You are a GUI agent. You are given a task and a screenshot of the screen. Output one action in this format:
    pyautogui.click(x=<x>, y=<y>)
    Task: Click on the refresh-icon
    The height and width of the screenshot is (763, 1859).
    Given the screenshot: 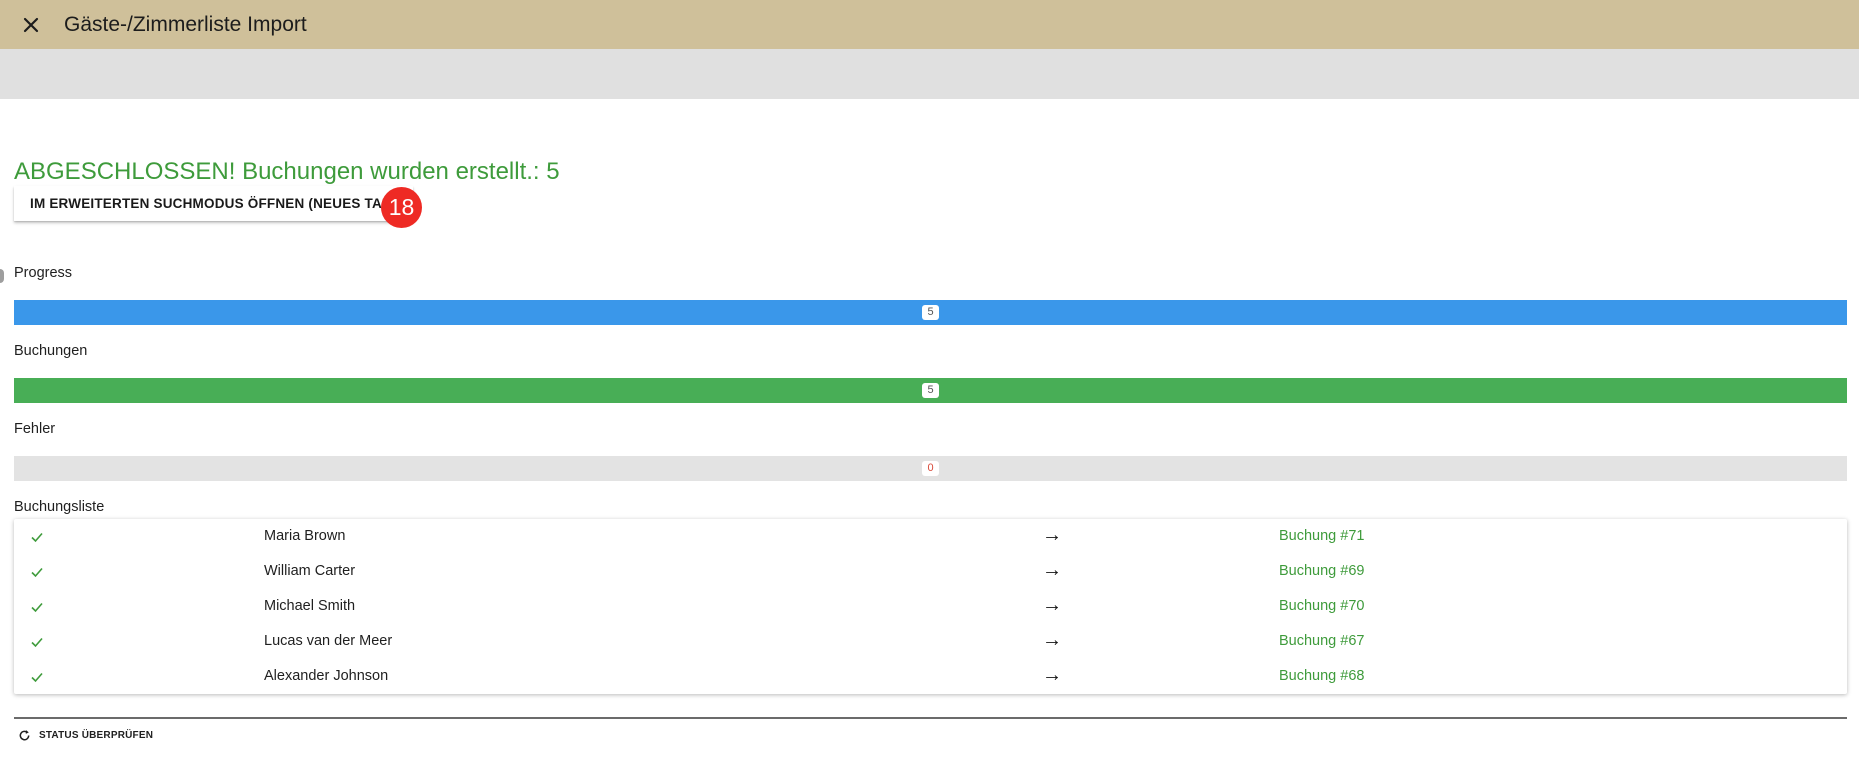 What is the action you would take?
    pyautogui.click(x=24, y=735)
    